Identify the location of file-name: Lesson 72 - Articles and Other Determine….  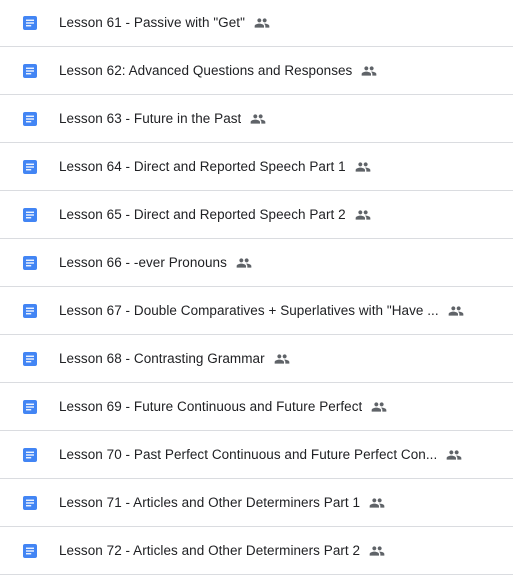
(210, 550).